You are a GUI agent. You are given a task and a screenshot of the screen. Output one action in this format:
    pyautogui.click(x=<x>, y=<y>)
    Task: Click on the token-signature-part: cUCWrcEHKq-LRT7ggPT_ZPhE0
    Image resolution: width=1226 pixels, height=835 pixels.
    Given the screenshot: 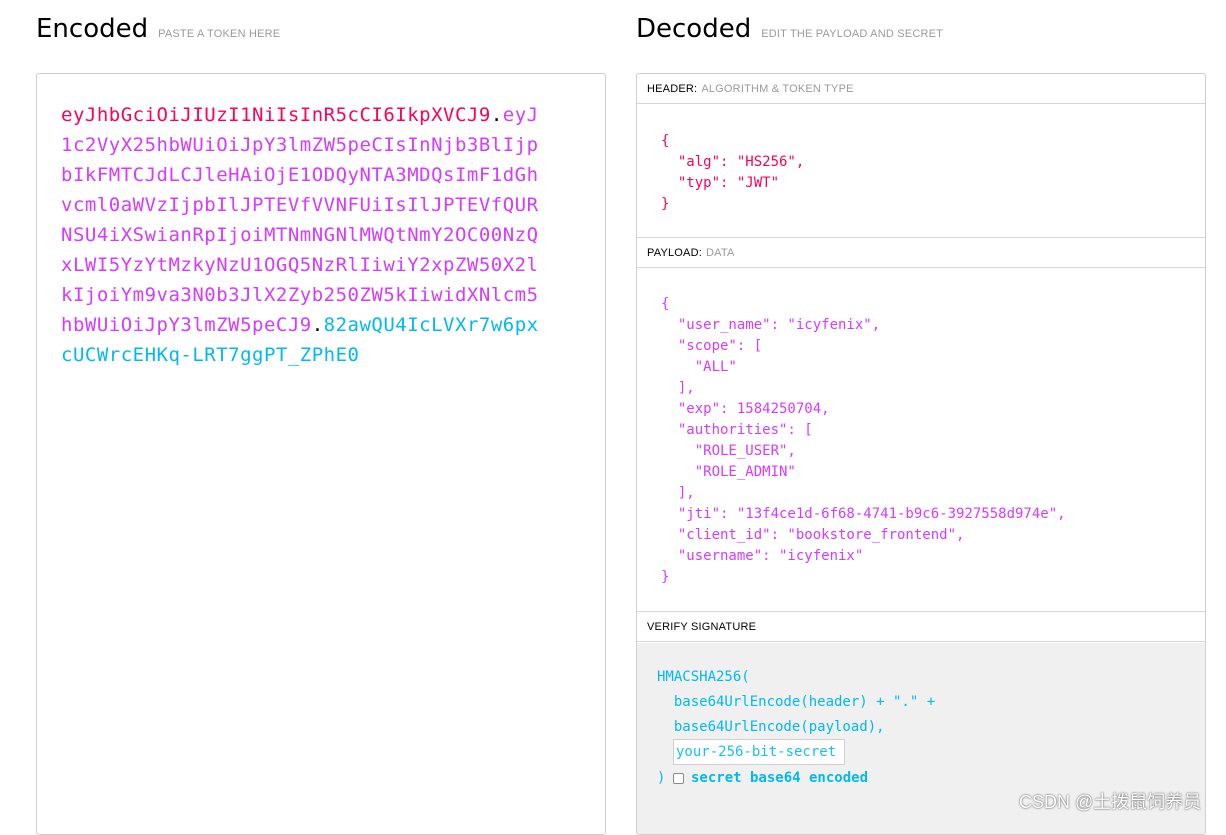 What is the action you would take?
    pyautogui.click(x=210, y=355)
    